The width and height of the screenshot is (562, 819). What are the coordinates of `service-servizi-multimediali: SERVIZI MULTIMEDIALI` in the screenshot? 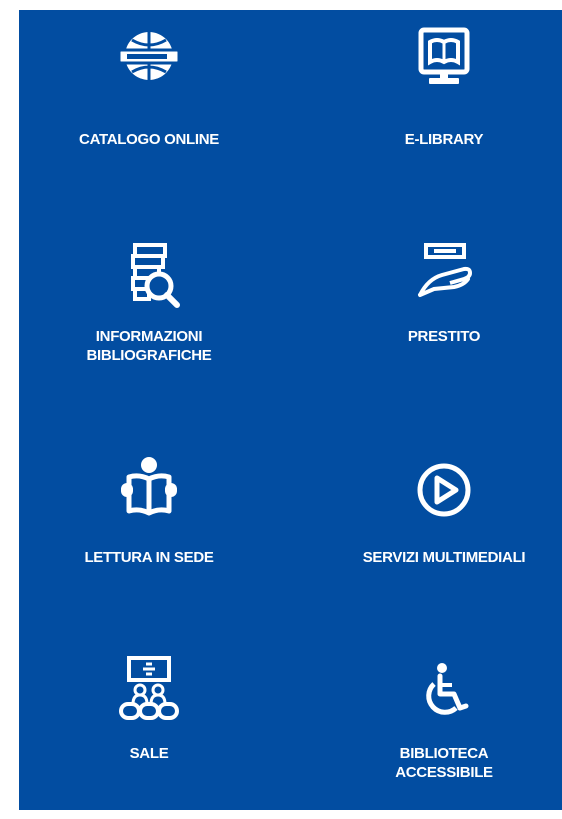 It's located at (438, 530).